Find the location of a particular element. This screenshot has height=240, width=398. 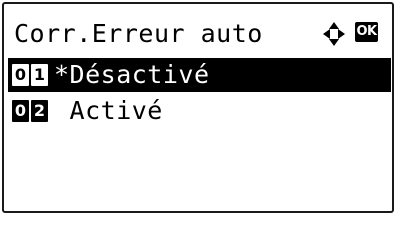

item-number-badge: 0 1 is located at coordinates (31, 75).